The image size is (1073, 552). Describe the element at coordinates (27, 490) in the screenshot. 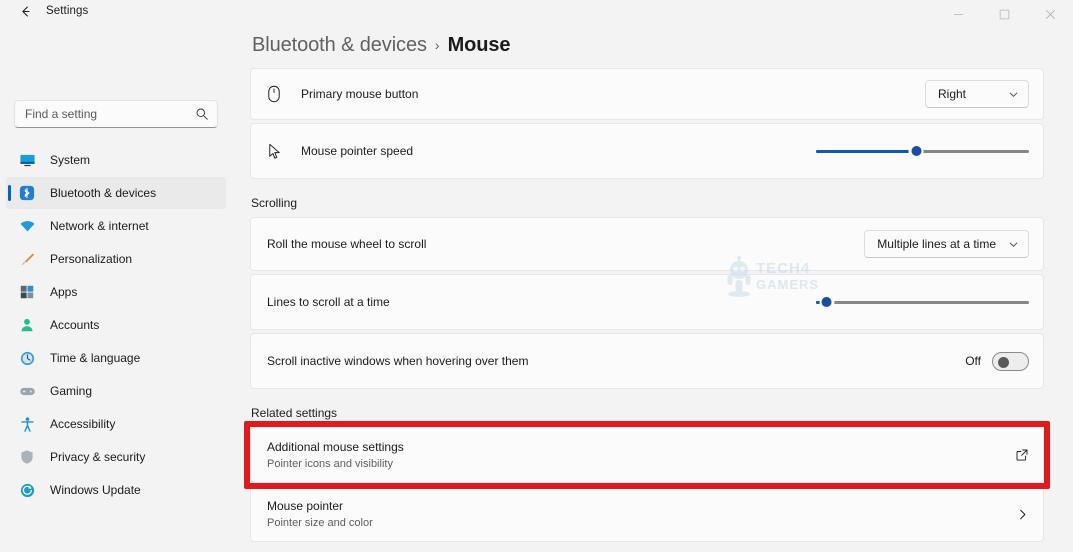

I see `update-icon` at that location.